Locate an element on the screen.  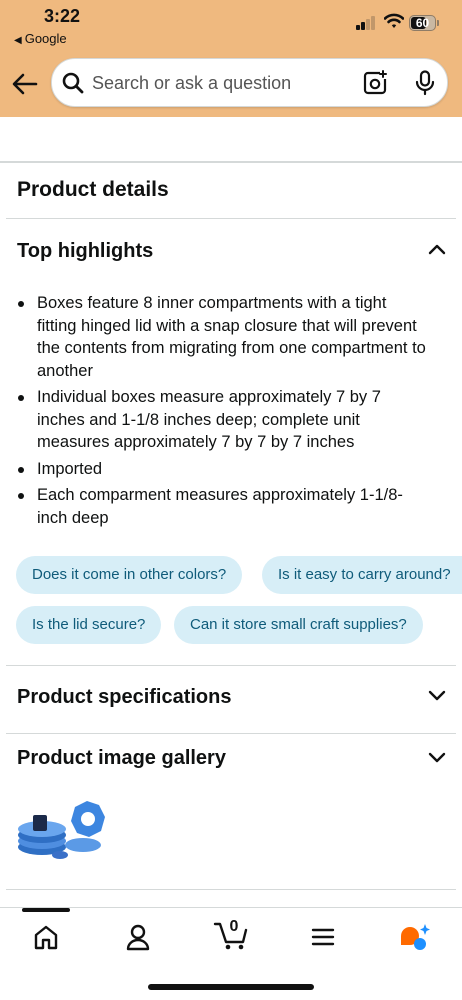
back-to-app-link: ◀ Google is located at coordinates (40, 38).